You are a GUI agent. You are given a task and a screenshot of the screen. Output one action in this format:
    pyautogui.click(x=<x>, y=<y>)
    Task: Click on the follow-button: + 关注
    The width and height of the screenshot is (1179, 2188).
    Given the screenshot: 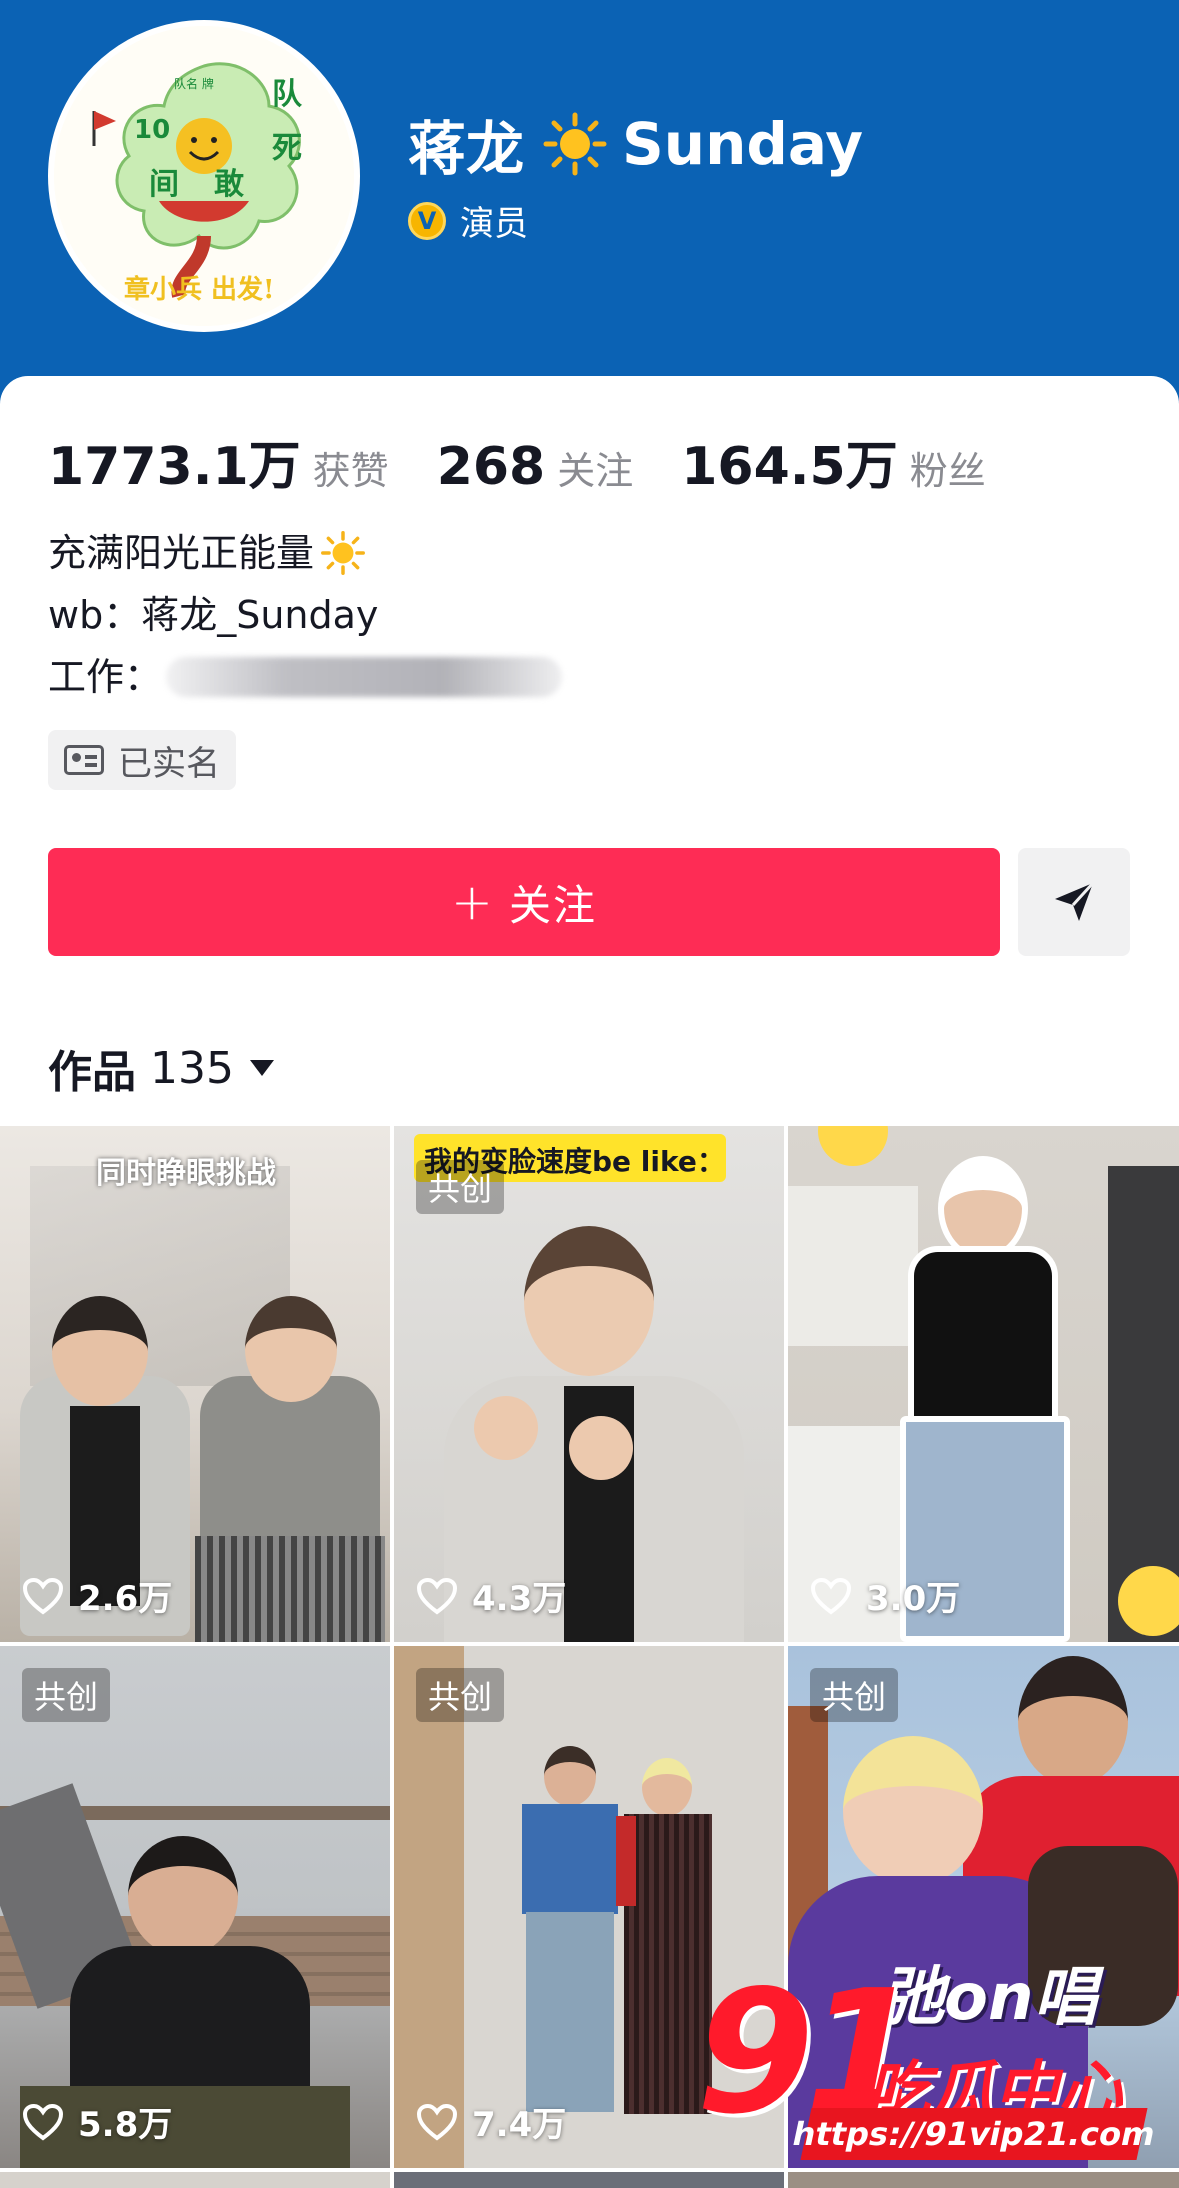 What is the action you would take?
    pyautogui.click(x=524, y=902)
    